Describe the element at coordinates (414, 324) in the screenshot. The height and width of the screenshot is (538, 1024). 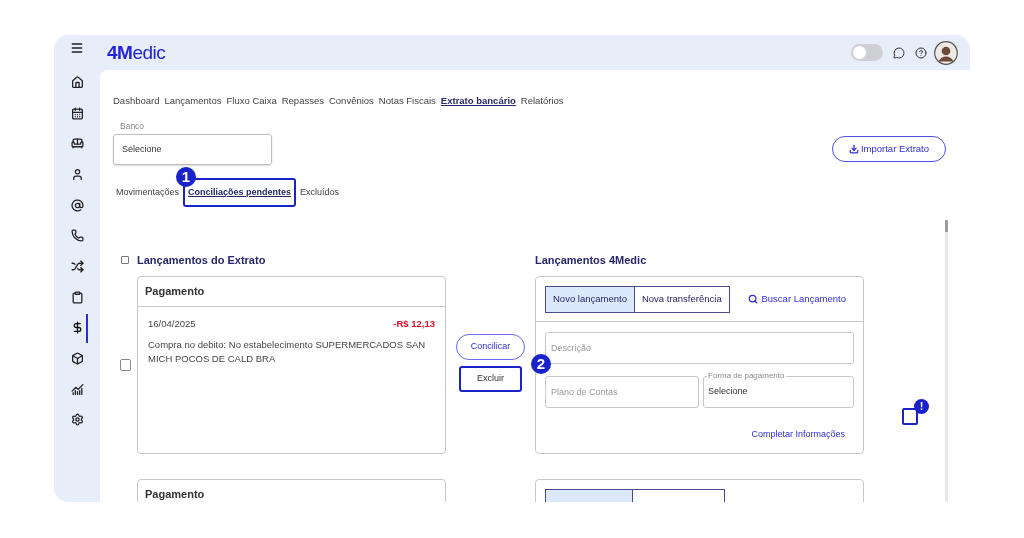
I see `transaction-amount: -R$ 12,13` at that location.